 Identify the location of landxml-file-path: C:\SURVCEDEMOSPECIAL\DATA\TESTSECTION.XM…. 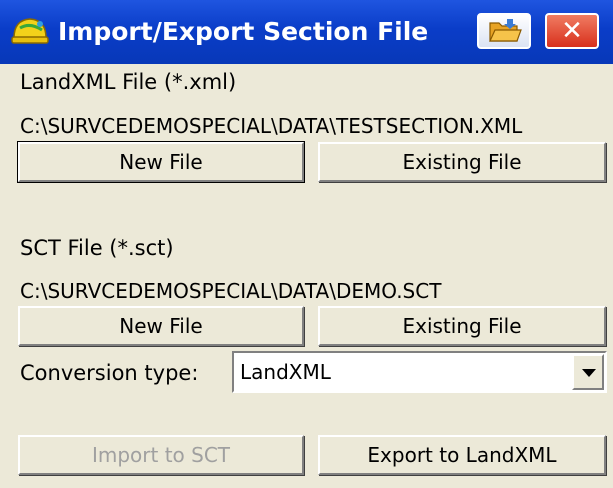
(271, 126).